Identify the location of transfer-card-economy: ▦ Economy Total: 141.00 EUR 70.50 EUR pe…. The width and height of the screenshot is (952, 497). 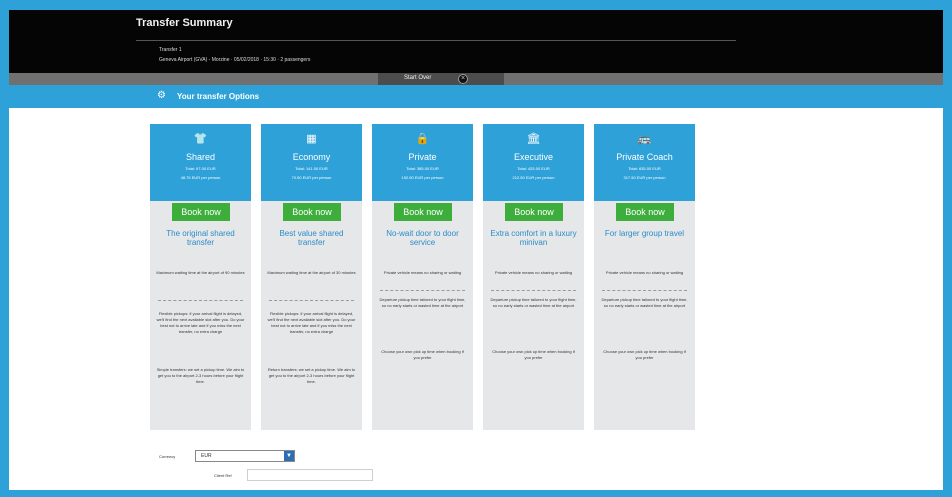
(311, 277).